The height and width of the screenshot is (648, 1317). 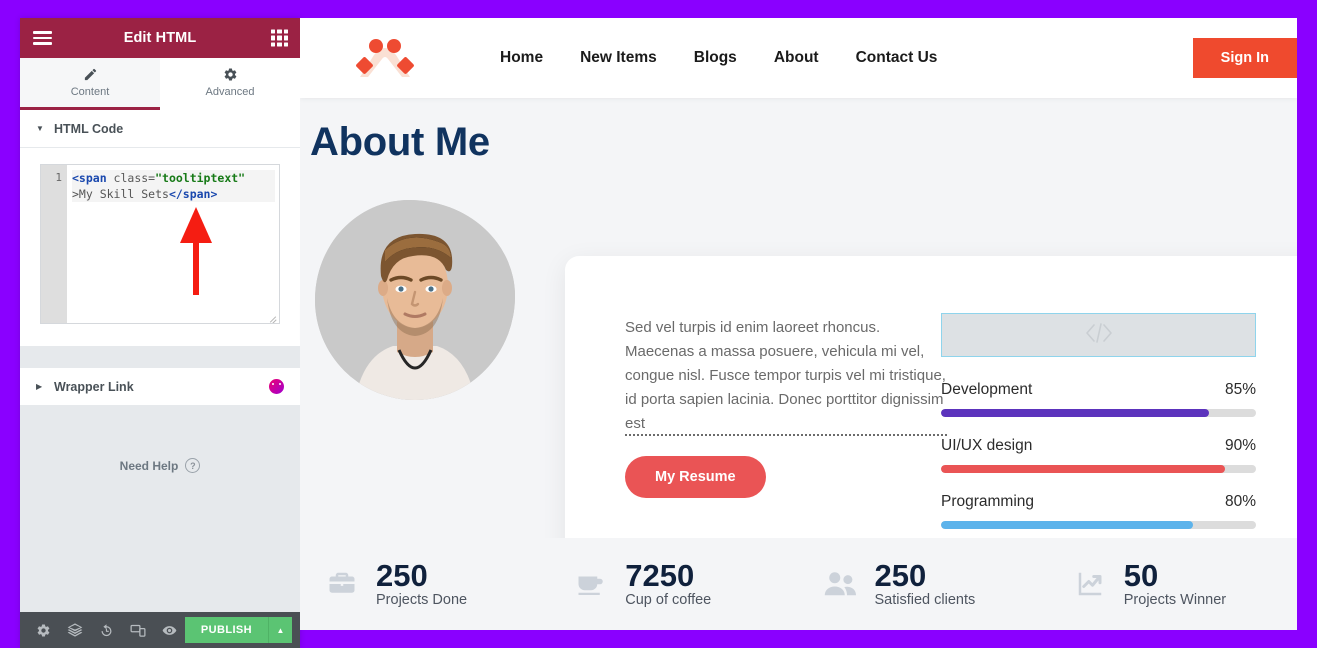 I want to click on annotation-arrow-icon, so click(x=196, y=251).